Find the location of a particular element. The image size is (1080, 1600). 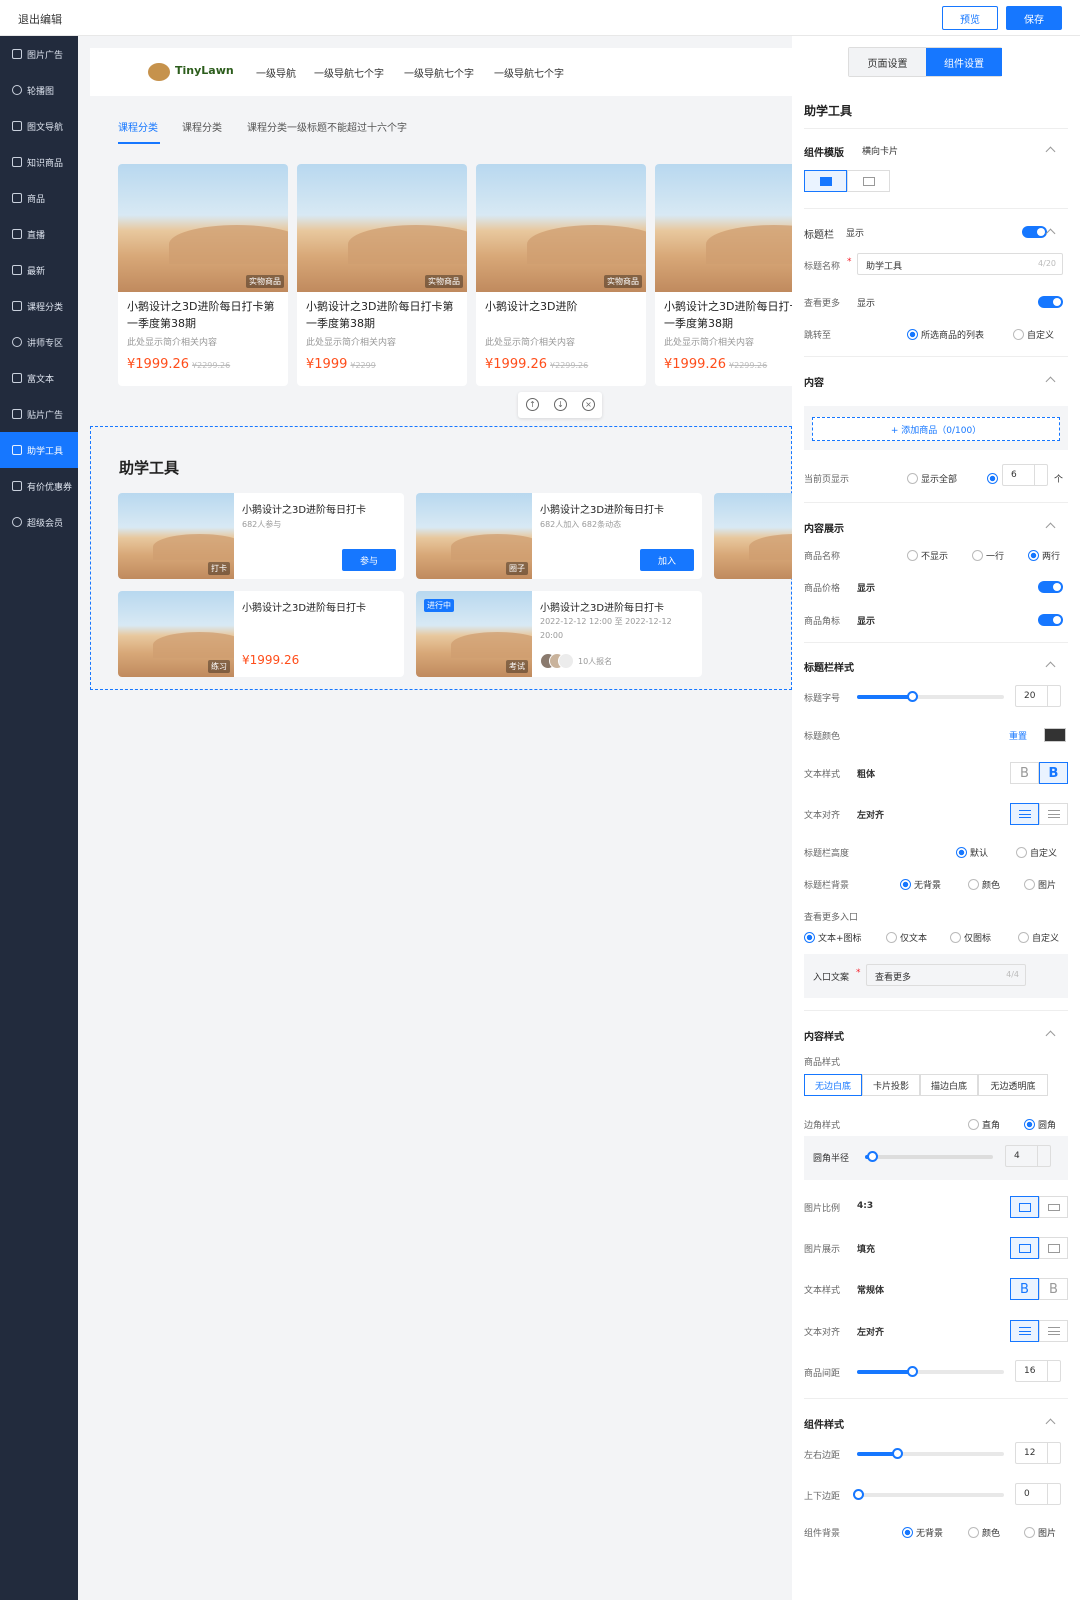

gap-slider is located at coordinates (930, 1371).